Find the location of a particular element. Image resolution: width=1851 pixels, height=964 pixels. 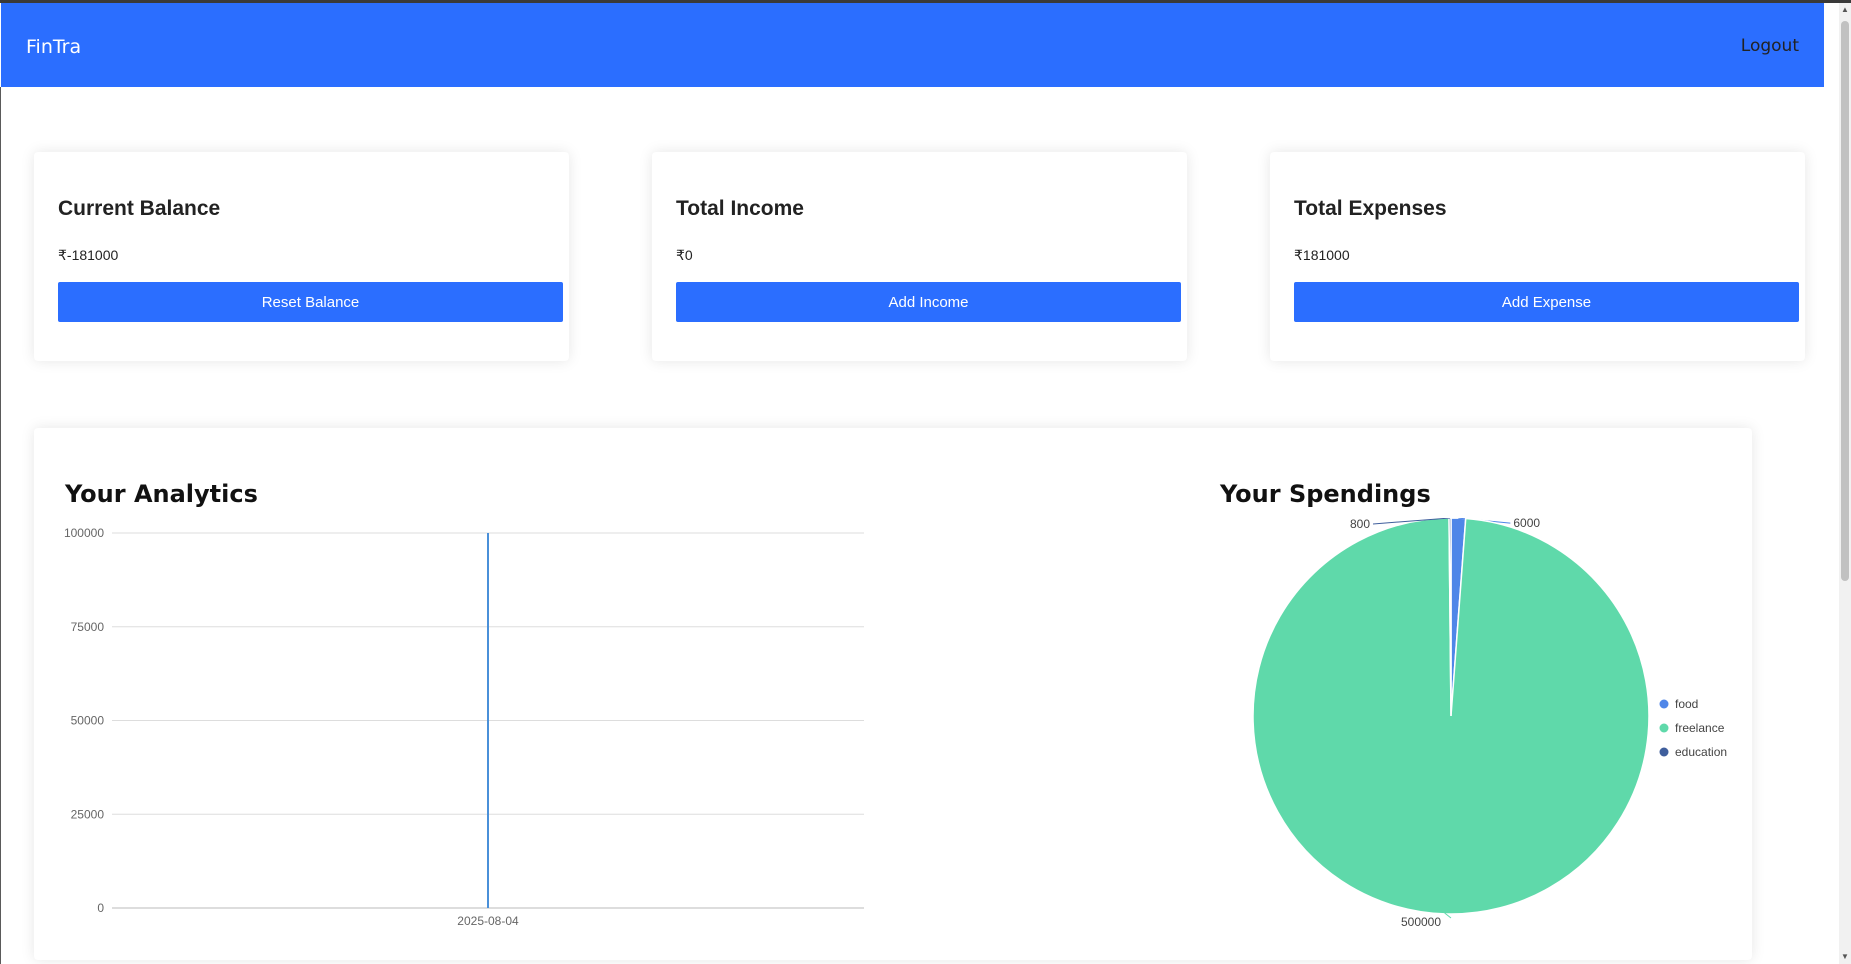

add-expense-button: Add Expense is located at coordinates (1546, 302).